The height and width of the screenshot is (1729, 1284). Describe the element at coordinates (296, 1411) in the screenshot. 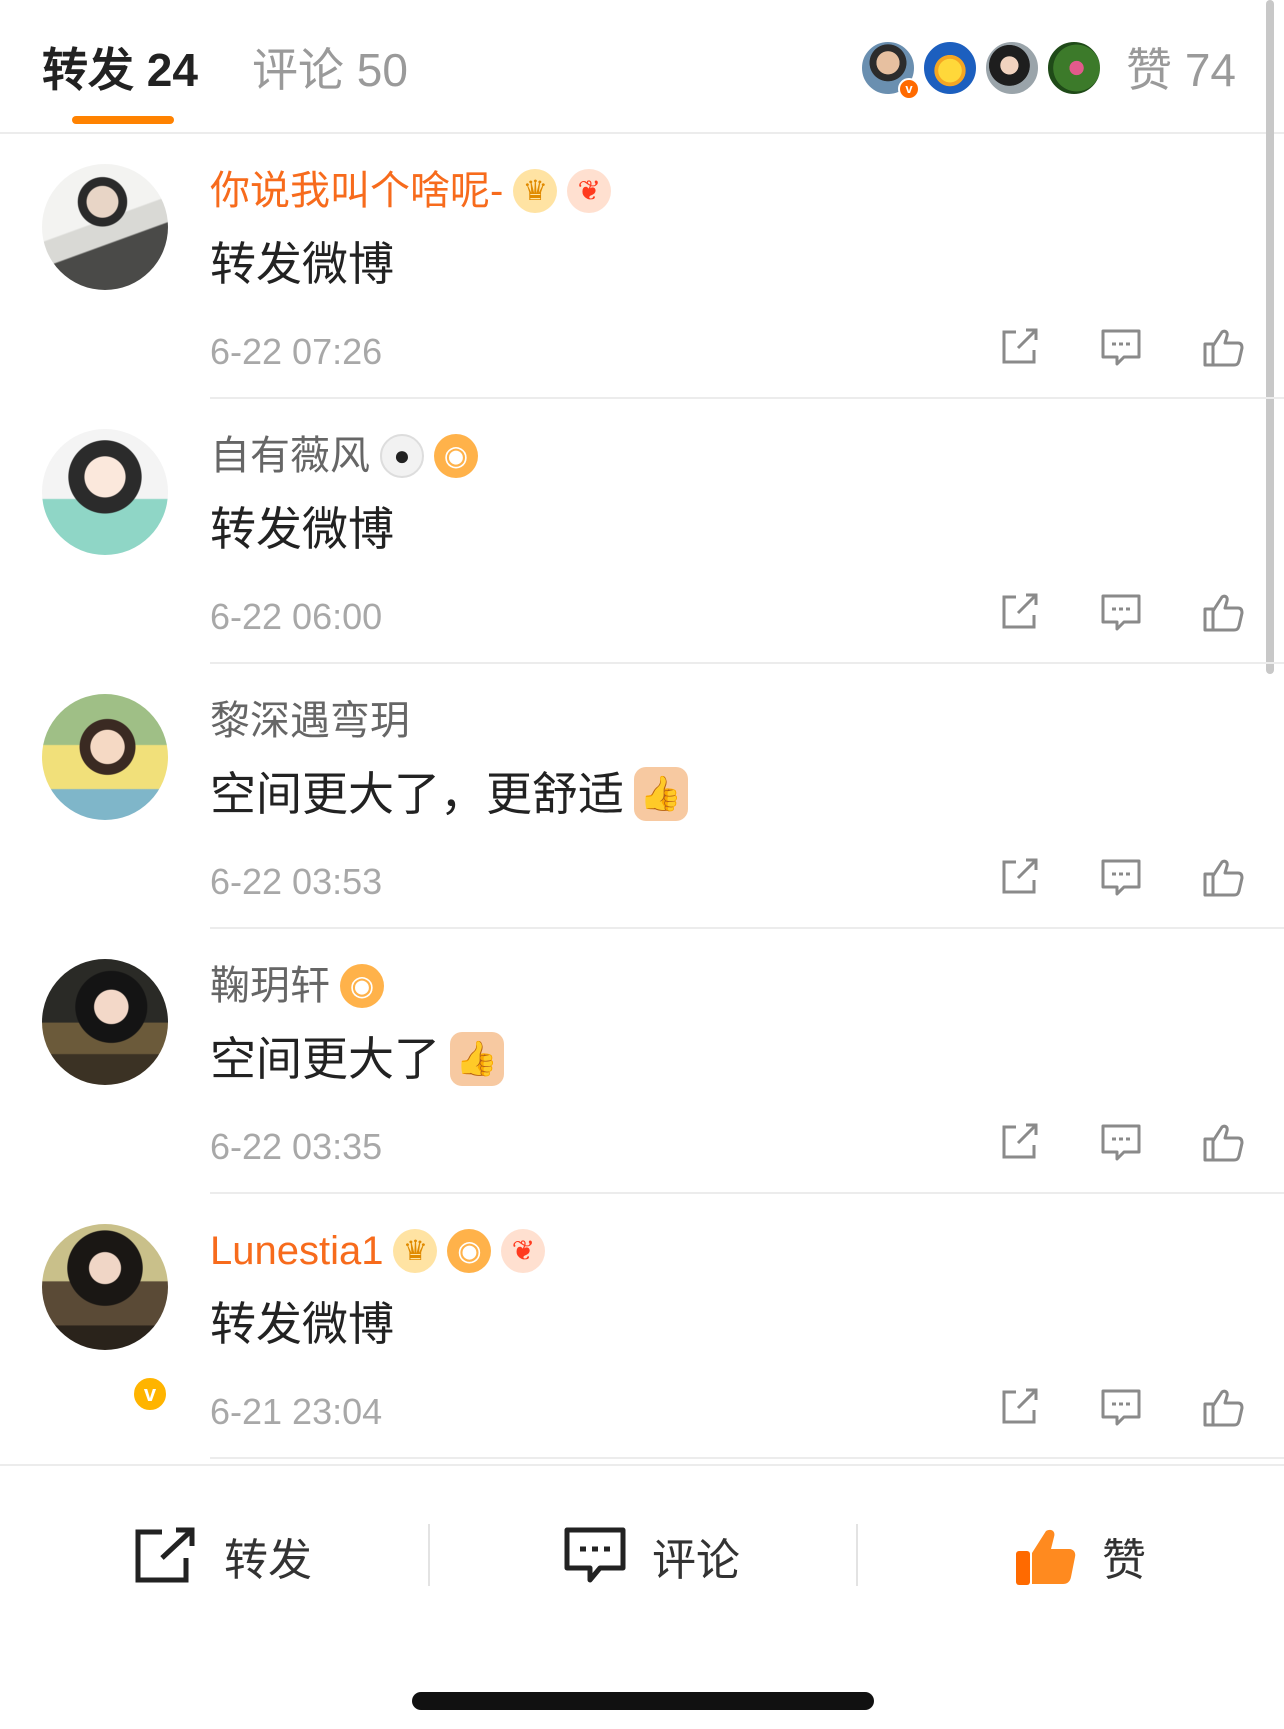

I see `timestamp: 6-21 23:04` at that location.